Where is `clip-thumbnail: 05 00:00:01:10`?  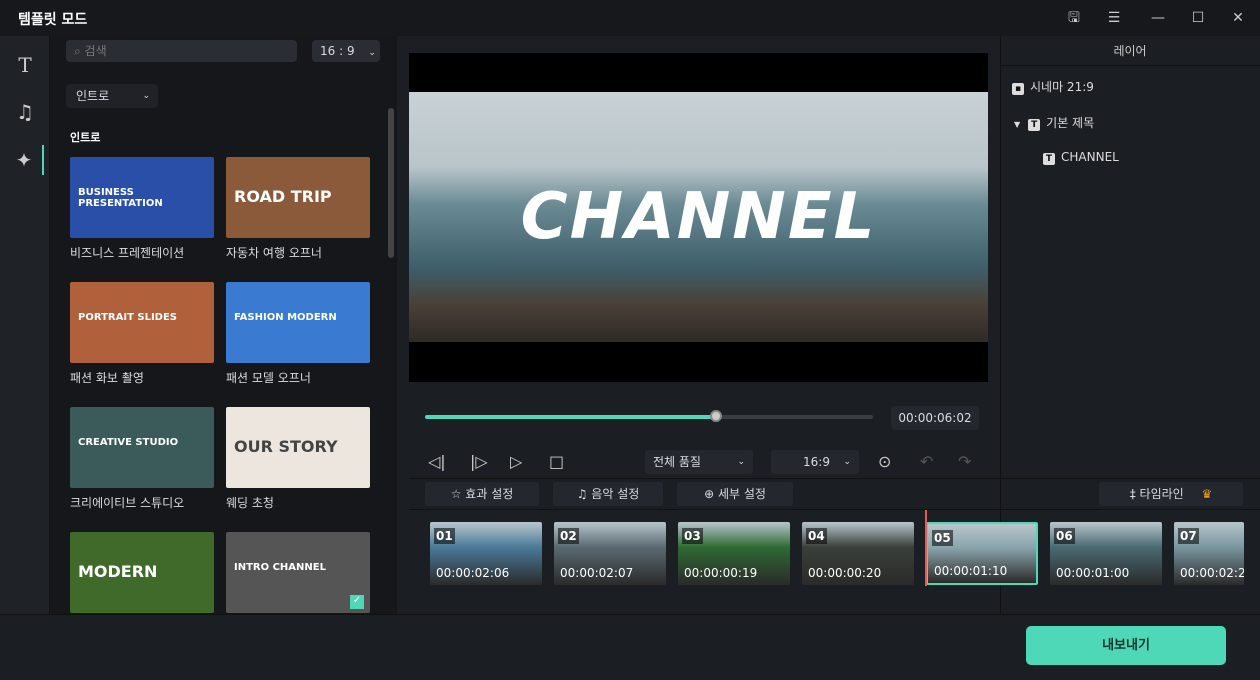
clip-thumbnail: 05 00:00:01:10 is located at coordinates (982, 553).